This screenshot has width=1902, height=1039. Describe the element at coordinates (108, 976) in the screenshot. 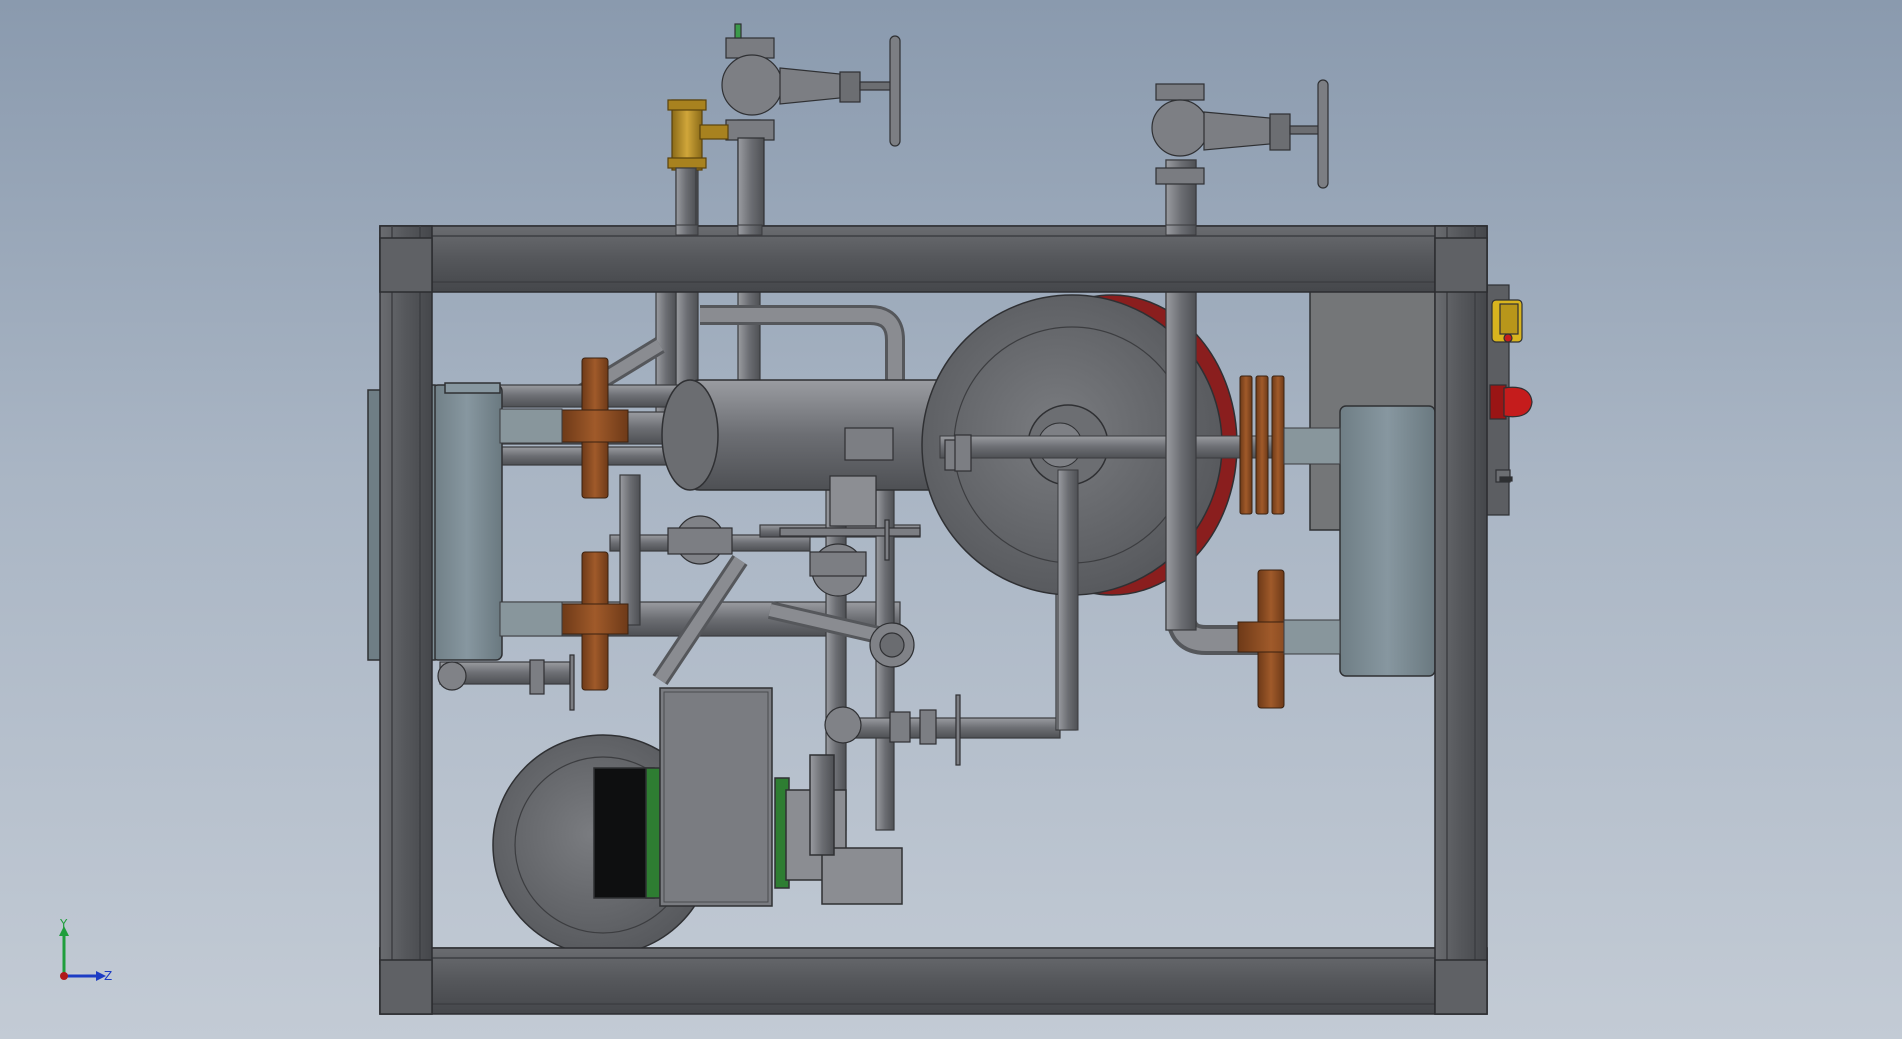

I see `triad-z-label: Z` at that location.